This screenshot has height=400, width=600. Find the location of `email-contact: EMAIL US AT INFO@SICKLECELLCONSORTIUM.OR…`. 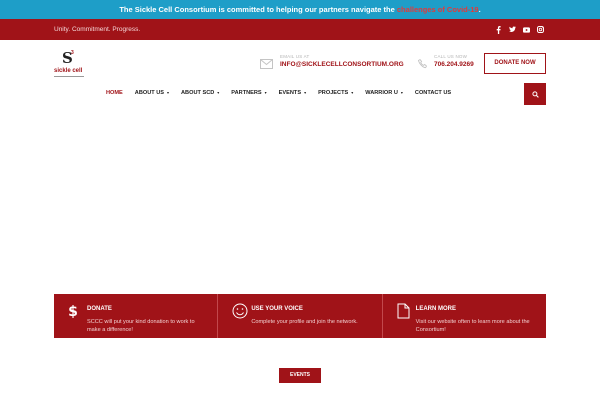

email-contact: EMAIL US AT INFO@SICKLECELLCONSORTIUM.OR… is located at coordinates (340, 64).